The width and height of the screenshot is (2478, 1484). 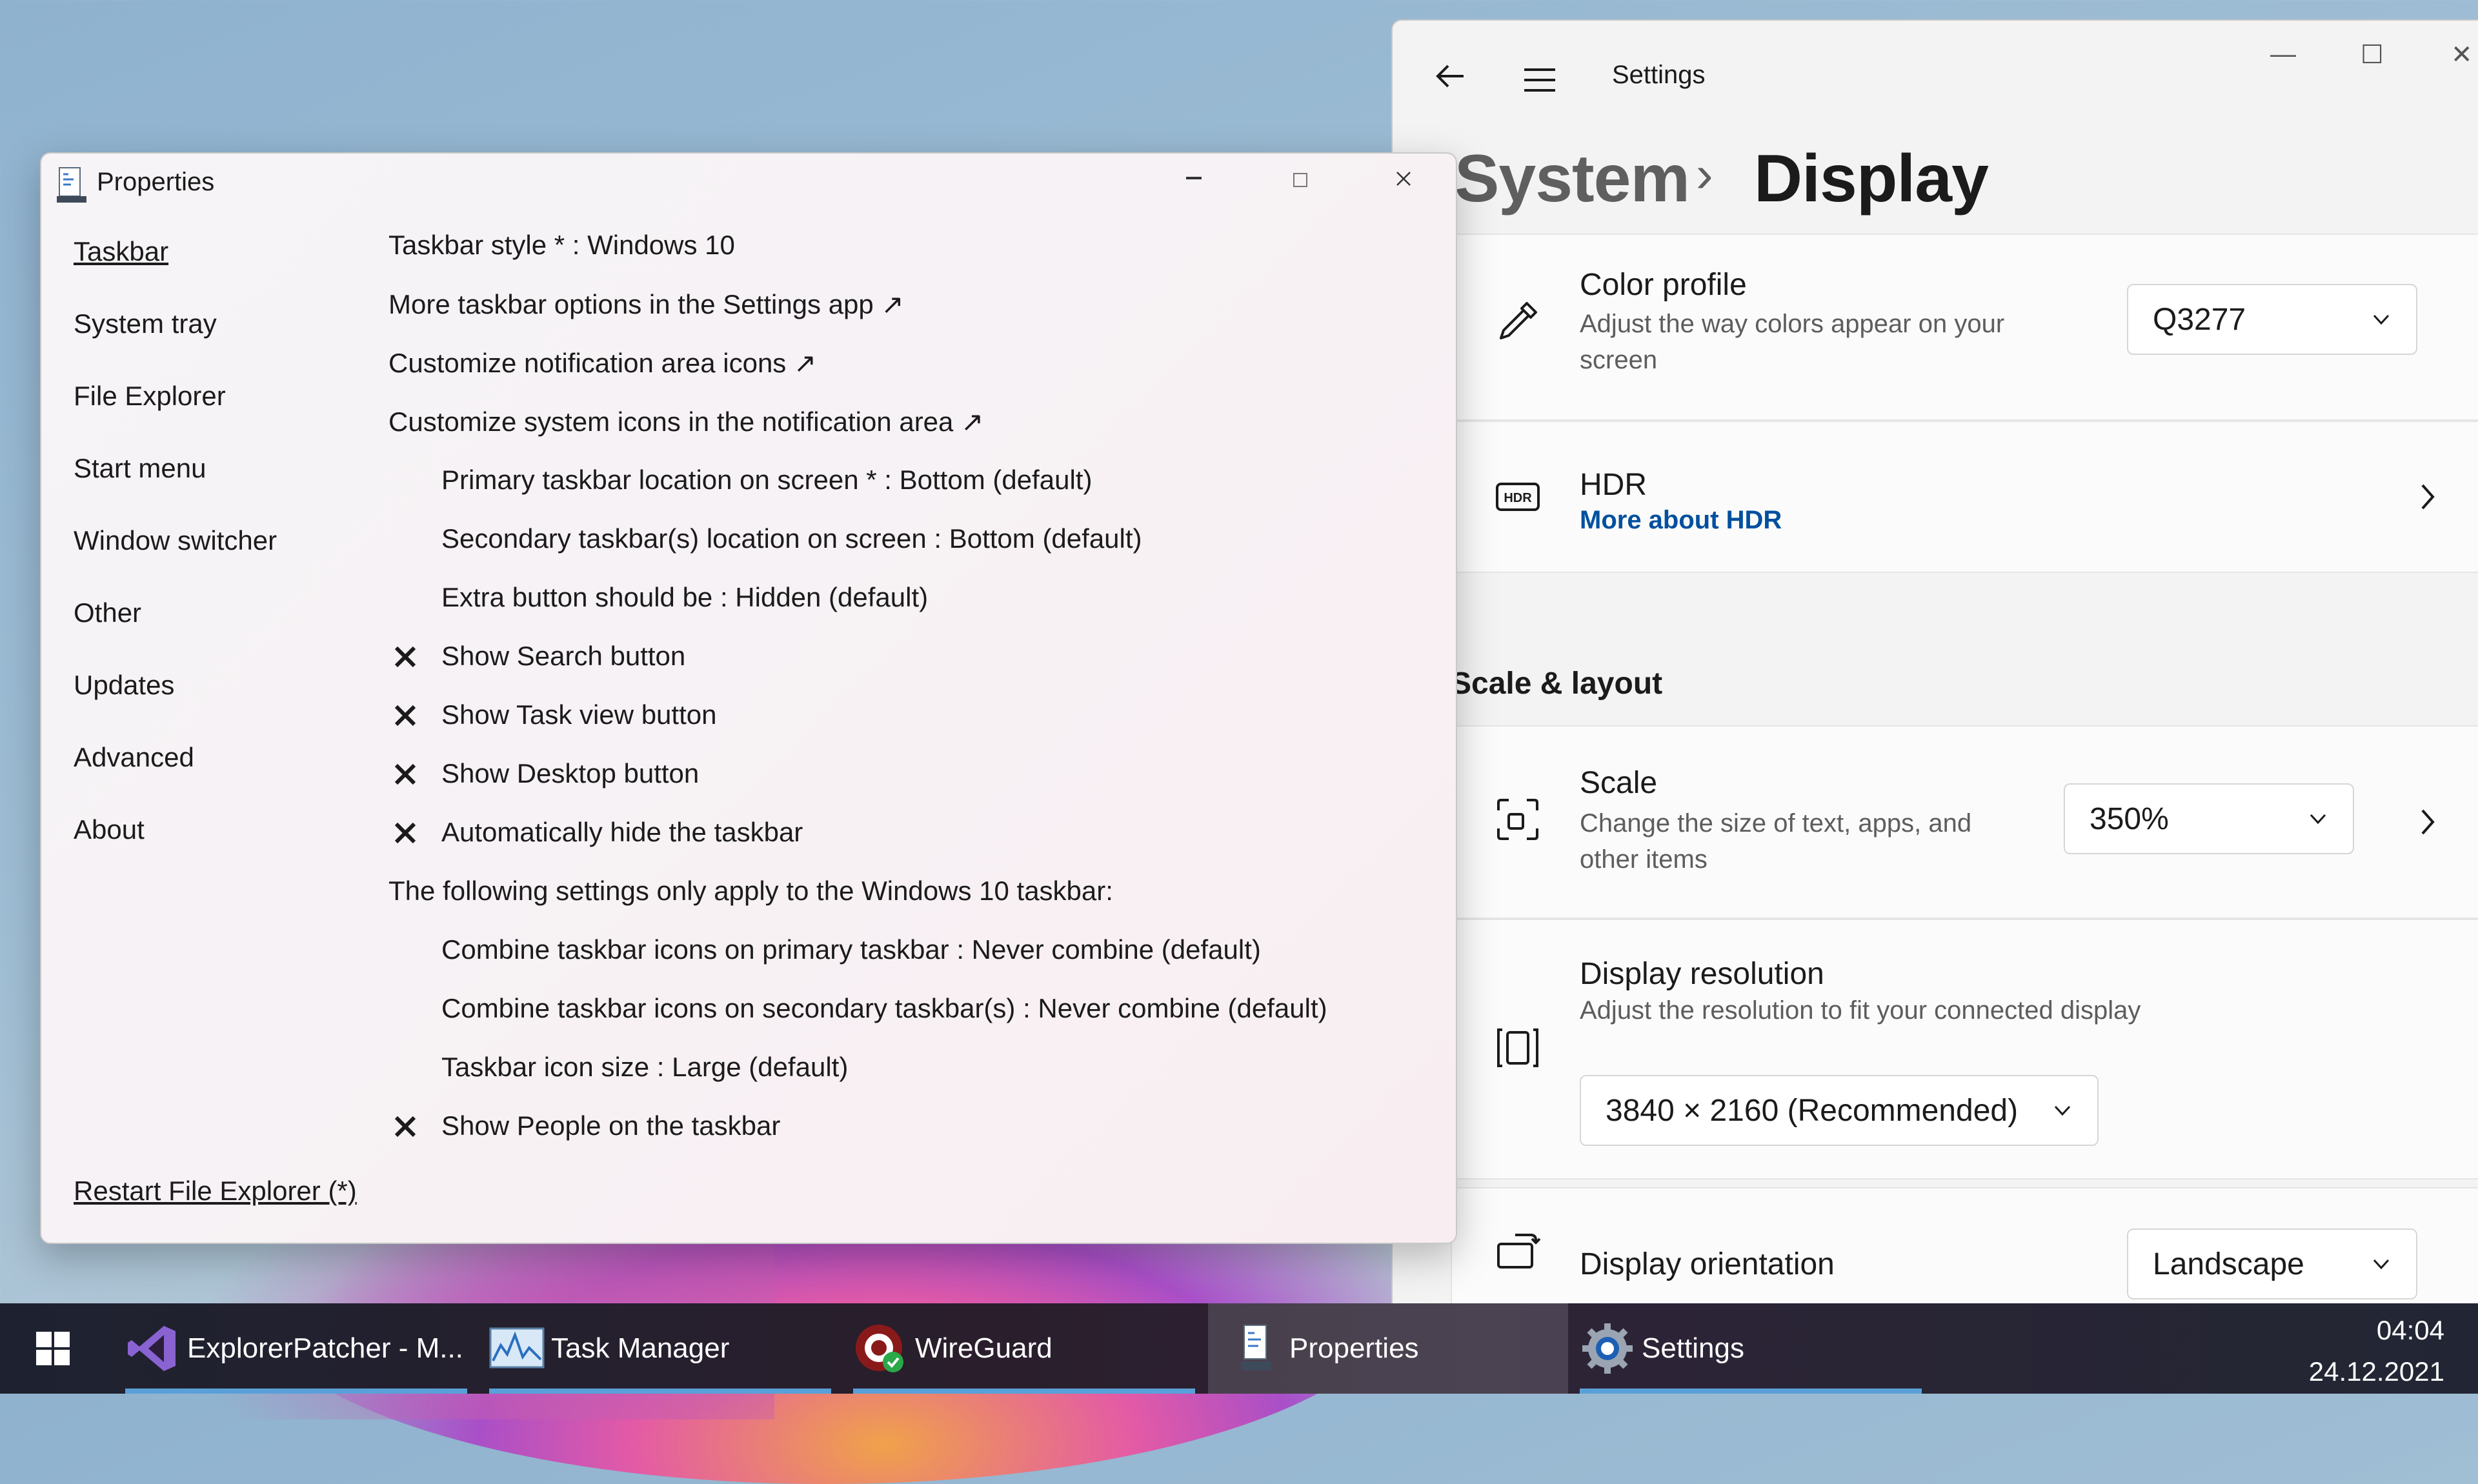 I want to click on windows-start-icon, so click(x=53, y=1348).